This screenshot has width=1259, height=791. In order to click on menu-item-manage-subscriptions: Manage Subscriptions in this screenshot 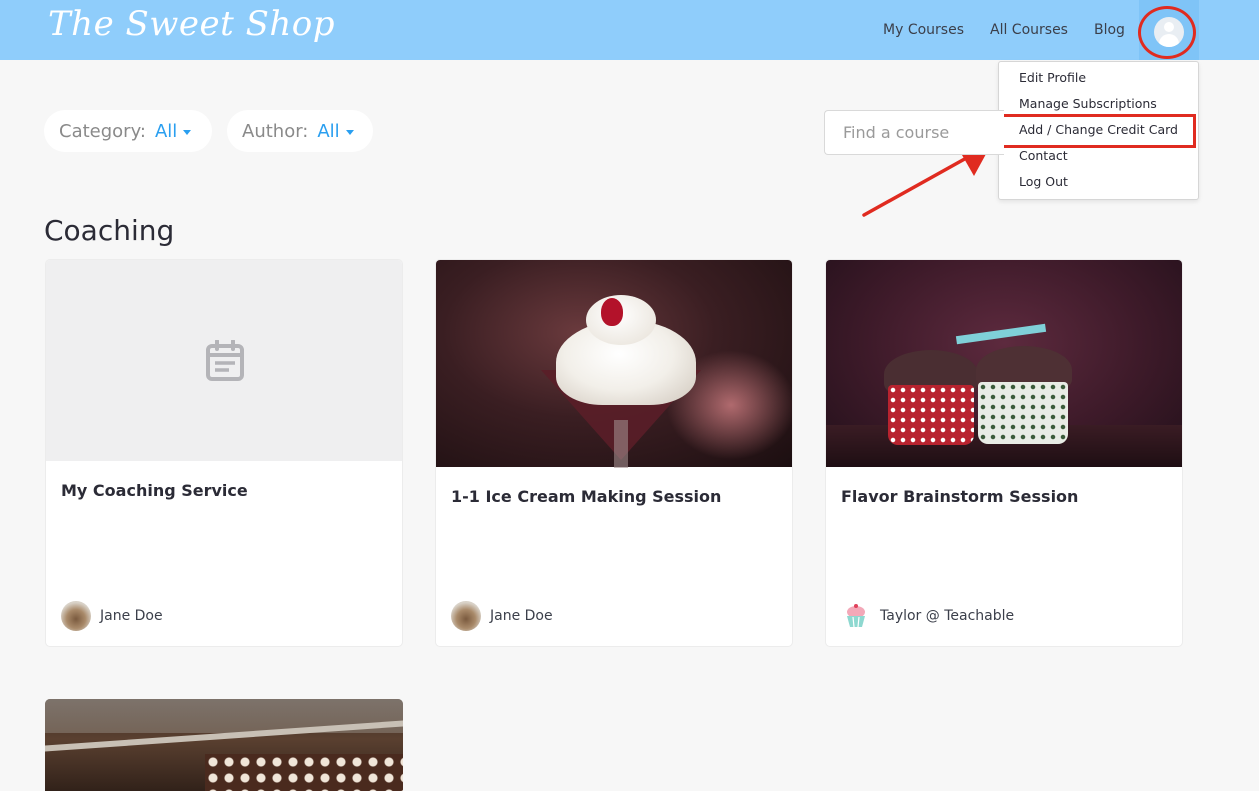, I will do `click(1088, 103)`.